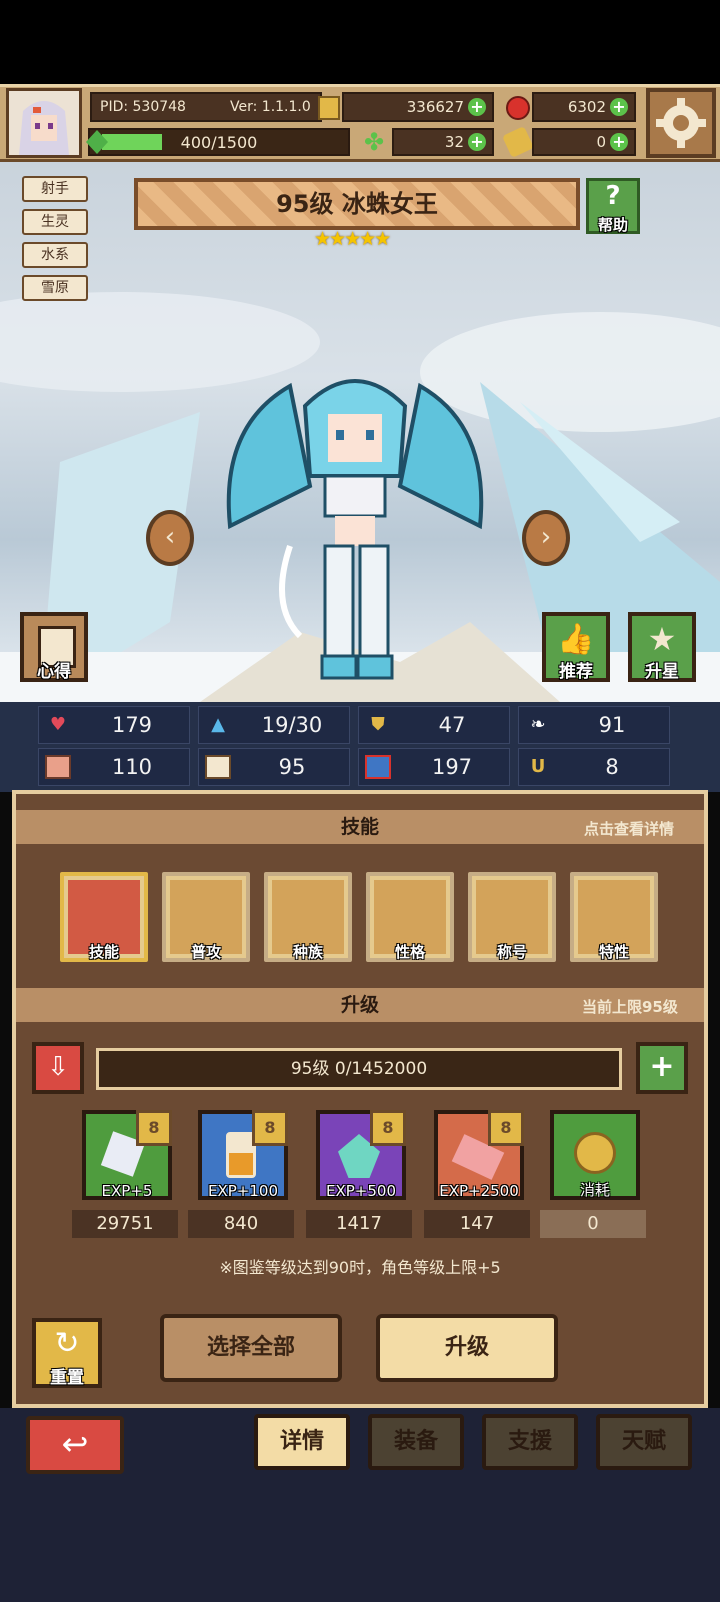  What do you see at coordinates (302, 1442) in the screenshot?
I see `tab-details: 详情` at bounding box center [302, 1442].